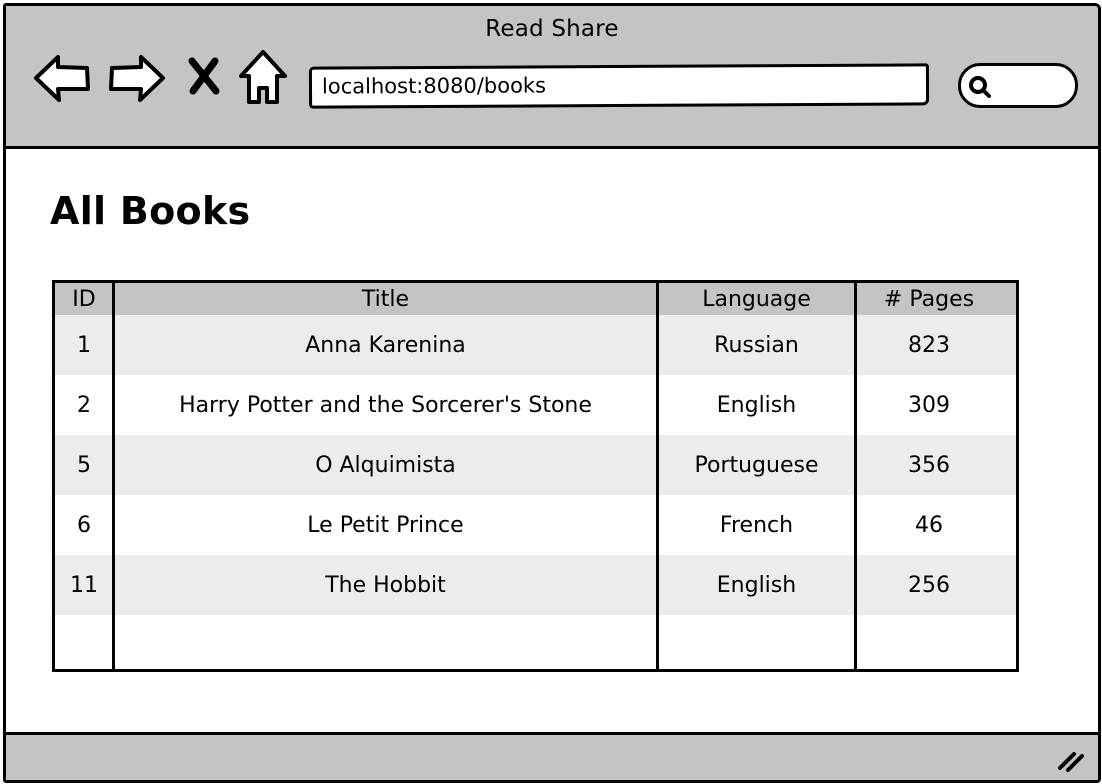 The height and width of the screenshot is (784, 1102). Describe the element at coordinates (929, 405) in the screenshot. I see `cell-pages: 309` at that location.